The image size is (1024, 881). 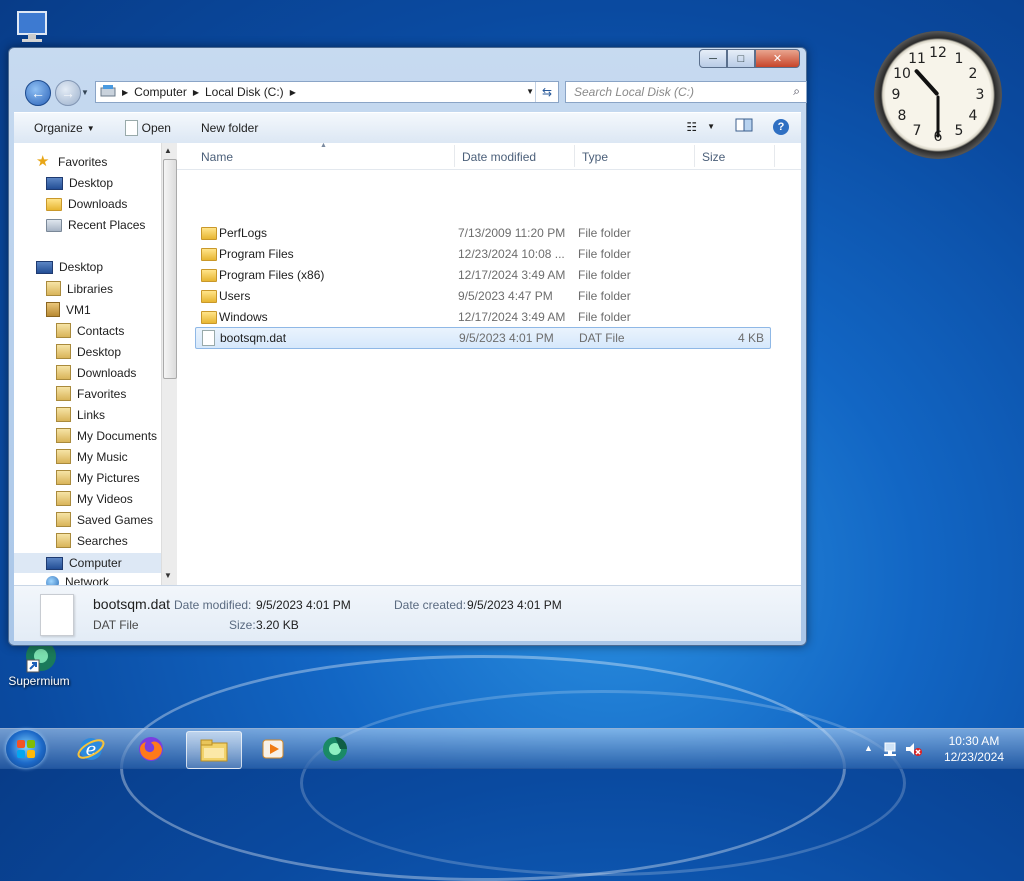 What do you see at coordinates (87, 563) in the screenshot?
I see `nav-computer: Computer` at bounding box center [87, 563].